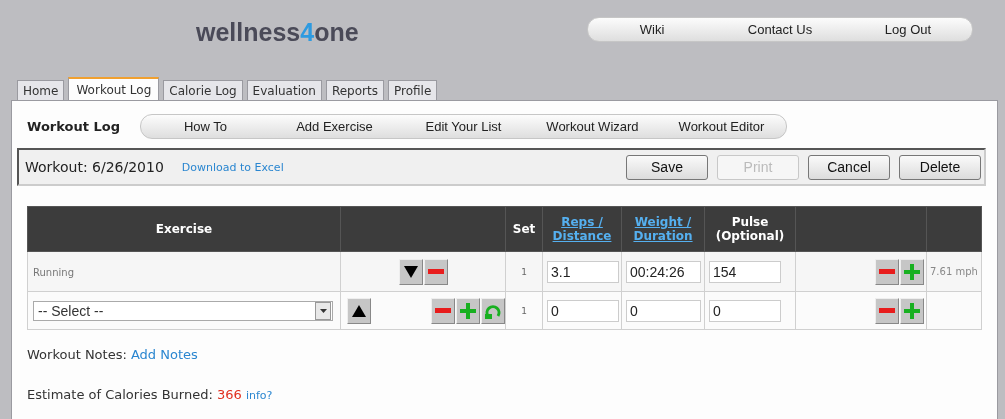  I want to click on tab: Profile, so click(412, 90).